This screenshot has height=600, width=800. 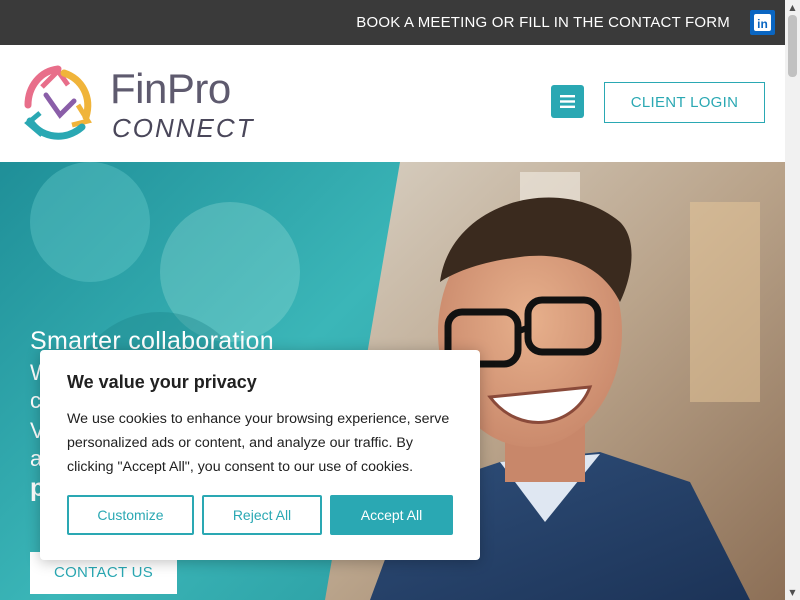 I want to click on logo-mark-icon, so click(x=58, y=102).